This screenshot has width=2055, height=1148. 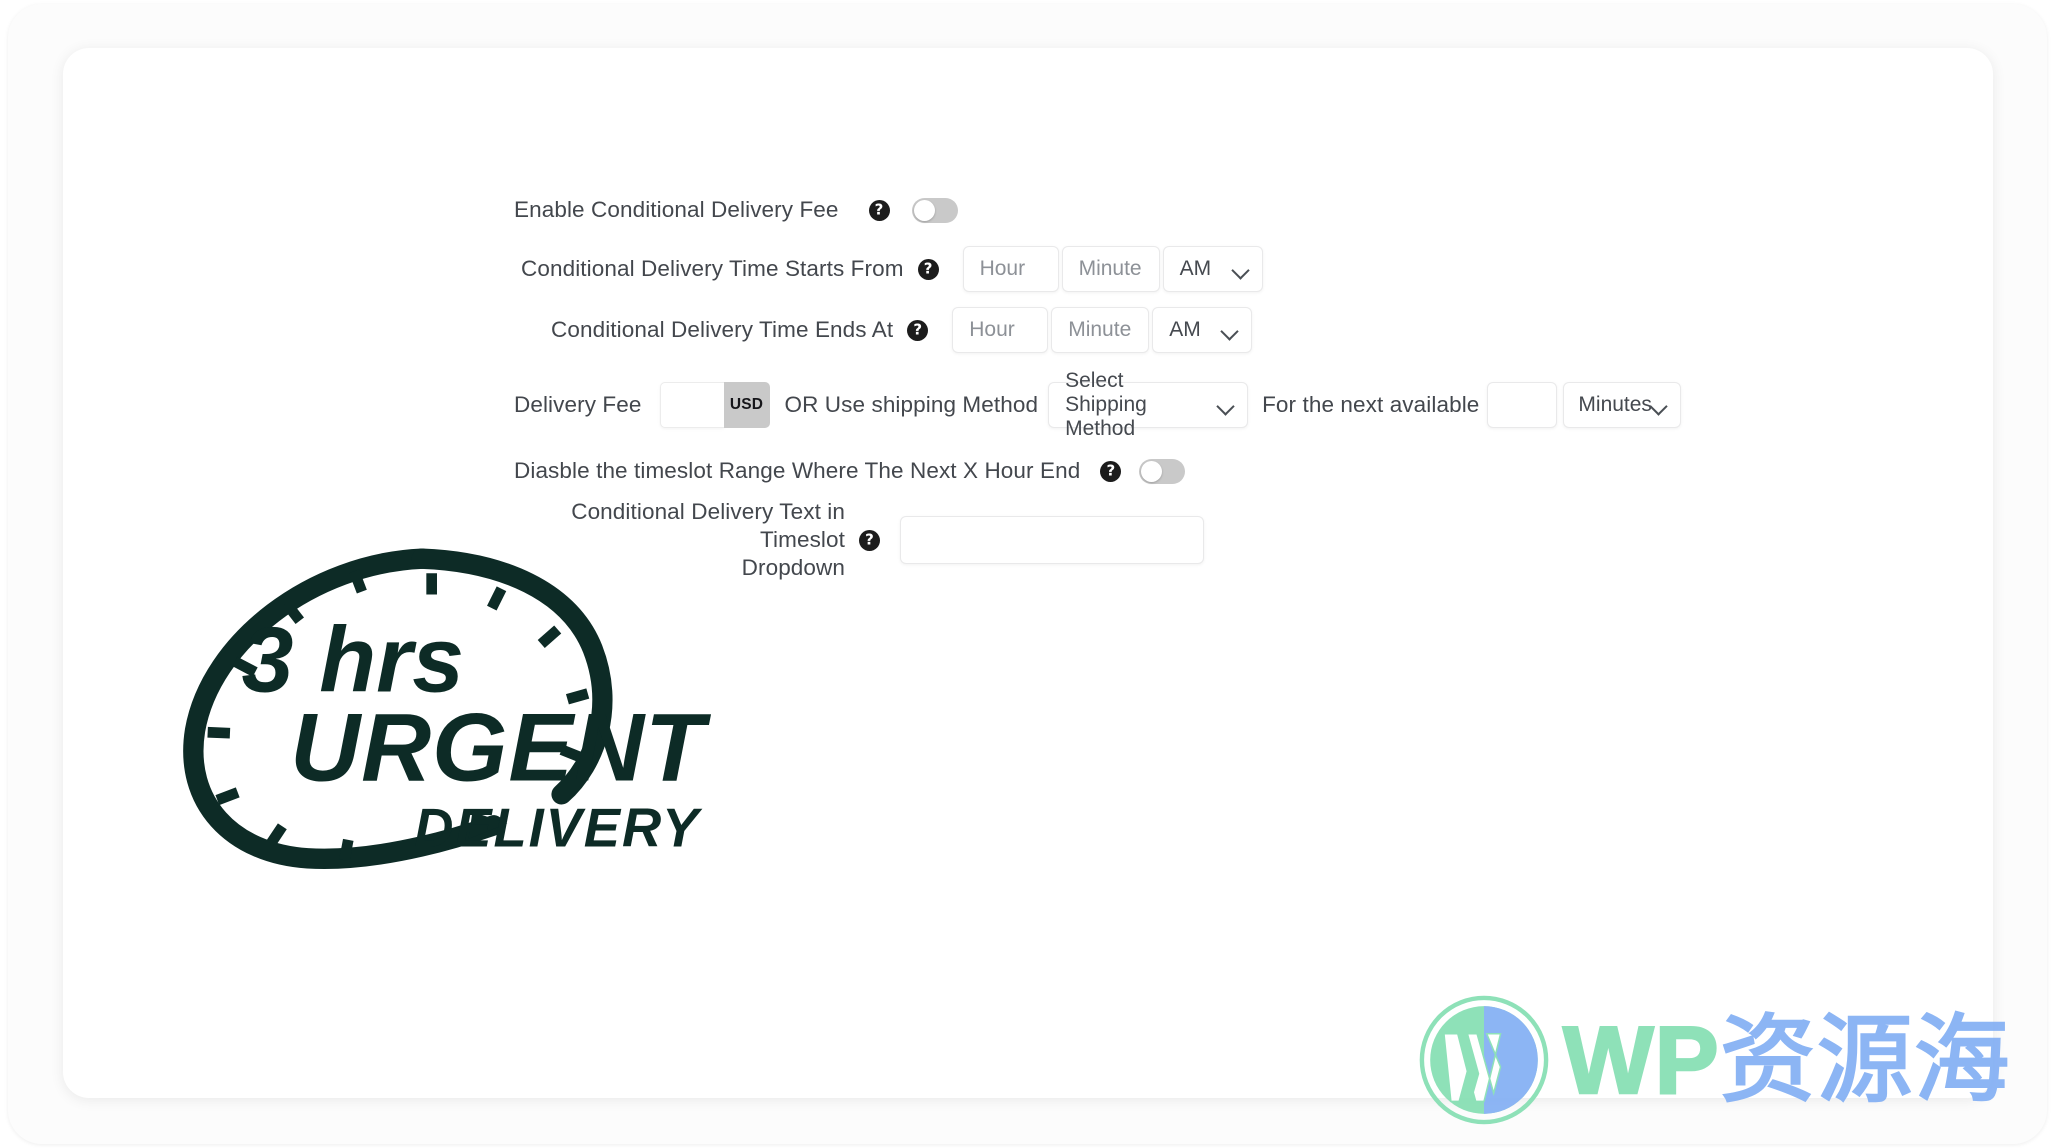 I want to click on end-minute-placeholder: Minute, so click(x=1100, y=329).